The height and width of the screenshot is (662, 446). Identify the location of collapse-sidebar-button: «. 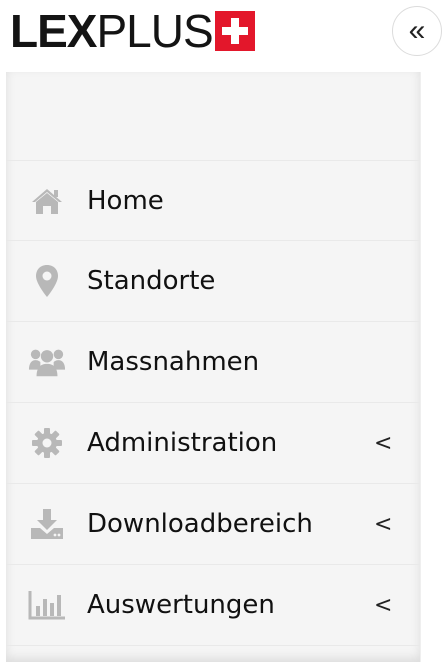
(417, 31).